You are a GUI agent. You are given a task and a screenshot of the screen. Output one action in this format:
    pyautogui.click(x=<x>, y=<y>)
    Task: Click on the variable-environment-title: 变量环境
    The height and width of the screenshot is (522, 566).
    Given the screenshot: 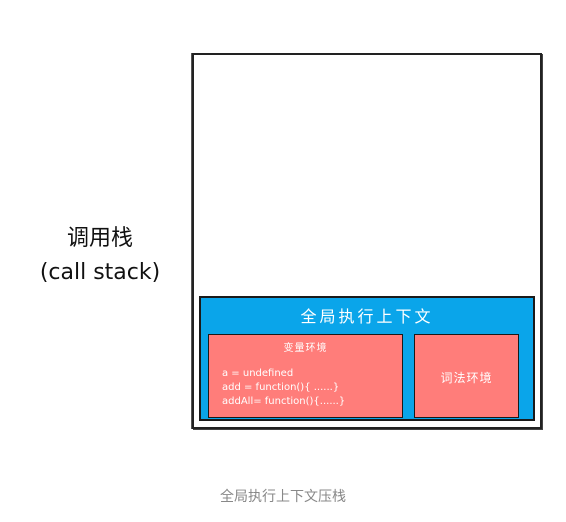 What is the action you would take?
    pyautogui.click(x=305, y=348)
    